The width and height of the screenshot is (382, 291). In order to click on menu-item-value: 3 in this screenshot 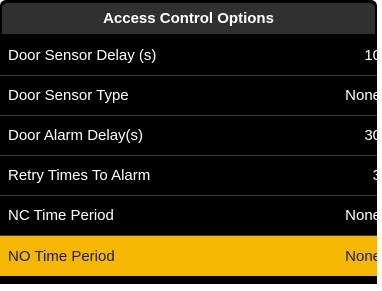, I will do `click(374, 175)`.